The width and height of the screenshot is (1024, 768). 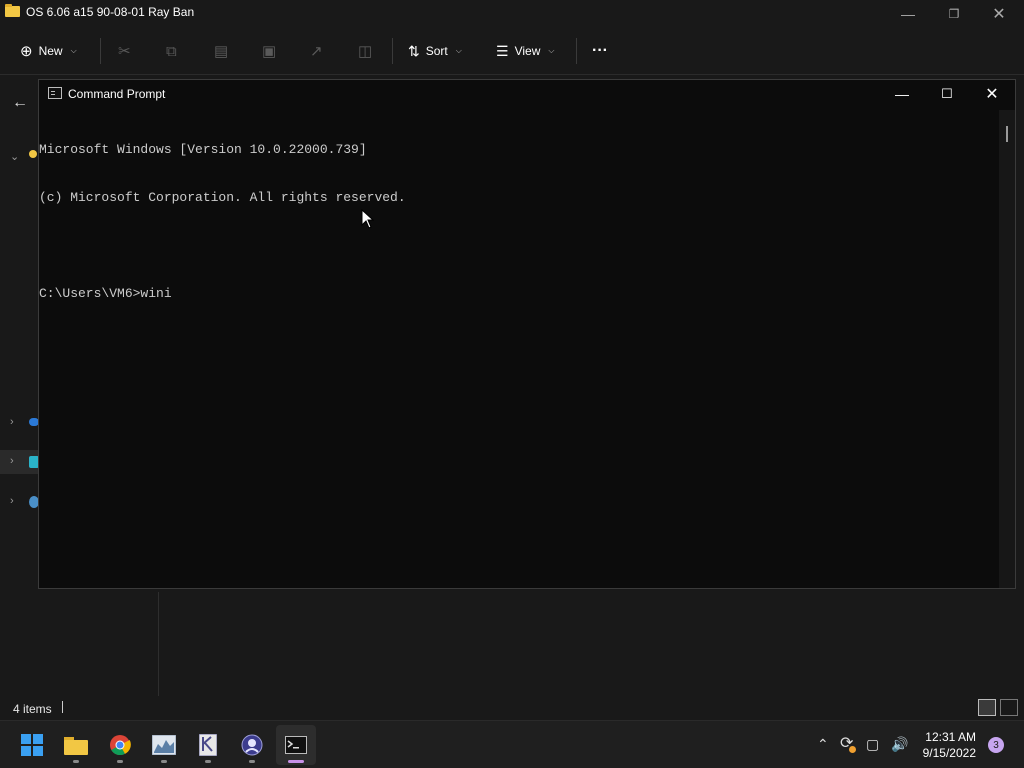 What do you see at coordinates (949, 753) in the screenshot?
I see `clock-date: 9/15/2022` at bounding box center [949, 753].